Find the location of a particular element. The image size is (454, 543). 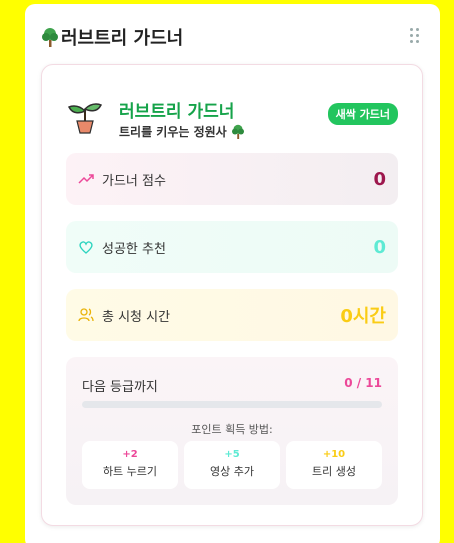

stat-label: 가드너 점수 is located at coordinates (134, 181).